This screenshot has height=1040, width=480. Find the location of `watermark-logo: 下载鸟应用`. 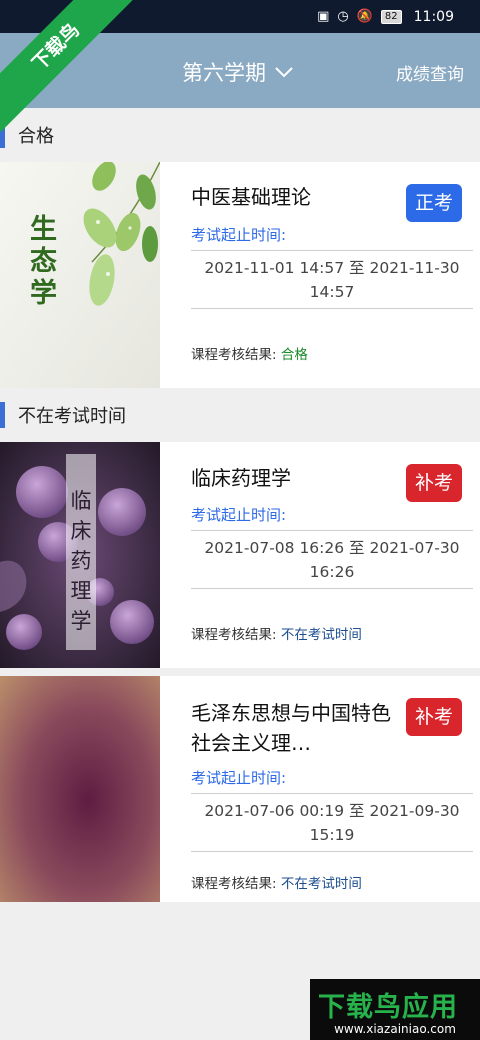

watermark-logo: 下载鸟应用 is located at coordinates (388, 1007).